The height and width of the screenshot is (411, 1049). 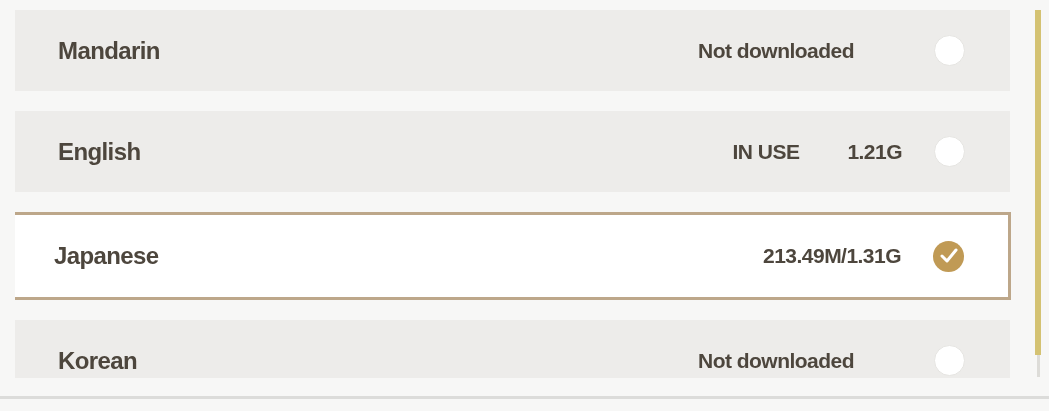 I want to click on size-text: 1.21G, so click(x=874, y=151).